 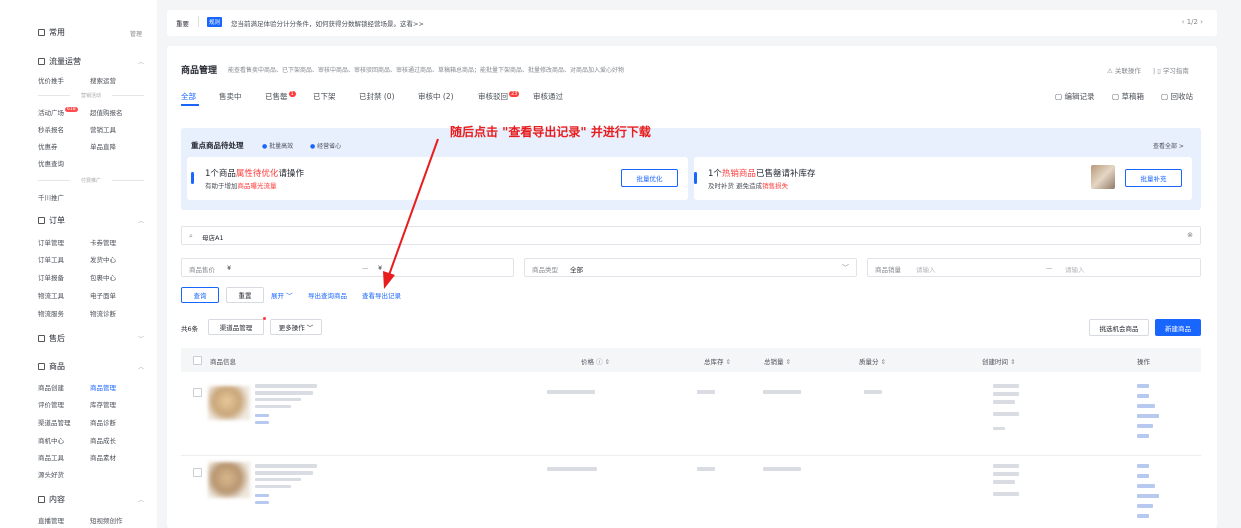 What do you see at coordinates (1074, 96) in the screenshot?
I see `edit-record-link: ▢ 编辑记录` at bounding box center [1074, 96].